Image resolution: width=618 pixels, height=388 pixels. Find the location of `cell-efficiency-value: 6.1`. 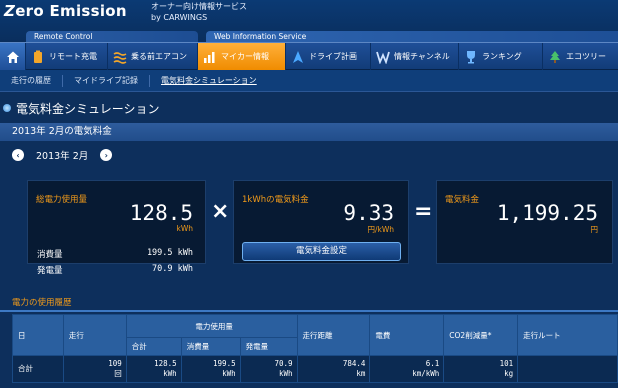

cell-efficiency-value: 6.1 is located at coordinates (432, 363).